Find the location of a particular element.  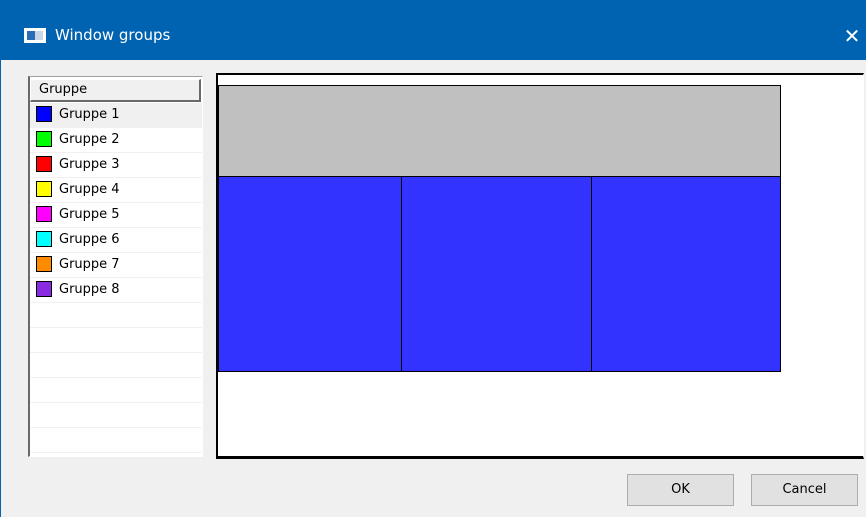

list-item-label: Gruppe 8 is located at coordinates (89, 289).